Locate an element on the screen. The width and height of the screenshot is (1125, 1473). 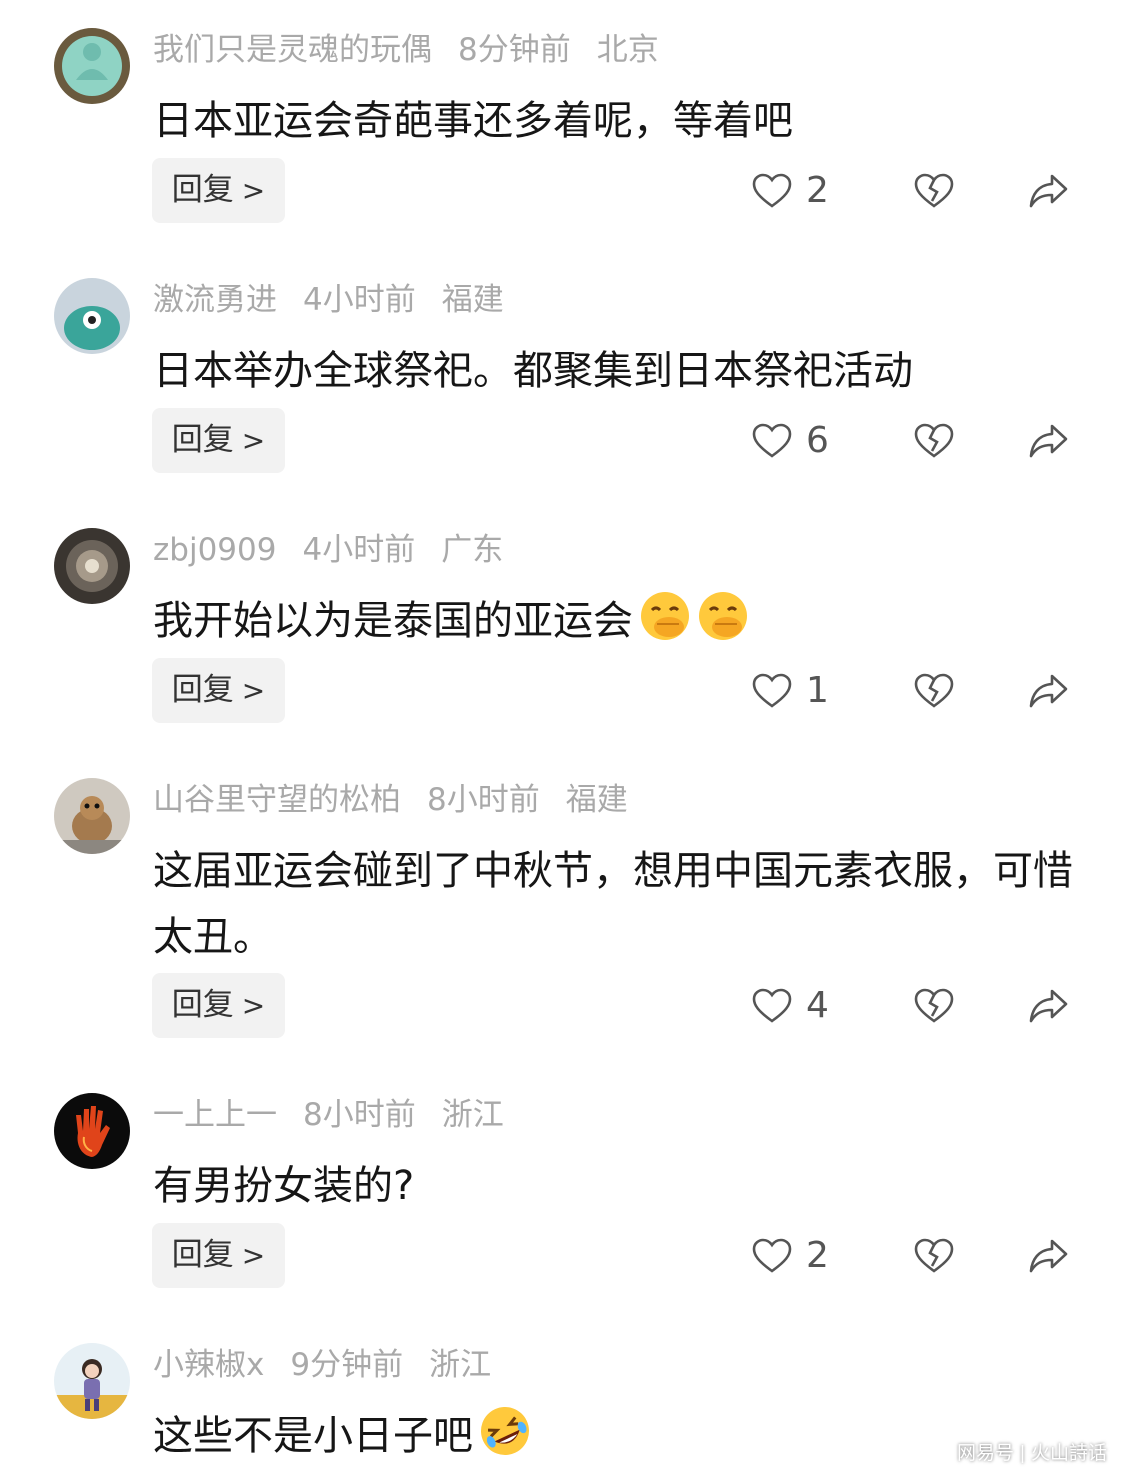
location: 北京 is located at coordinates (627, 50).